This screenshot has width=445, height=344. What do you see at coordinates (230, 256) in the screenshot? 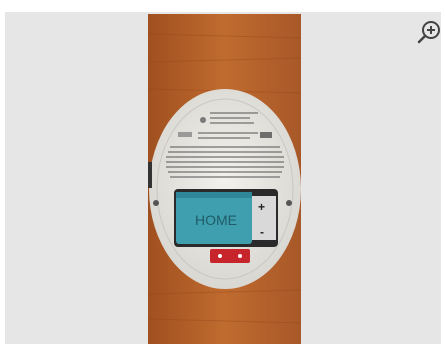
I see `red-tab` at bounding box center [230, 256].